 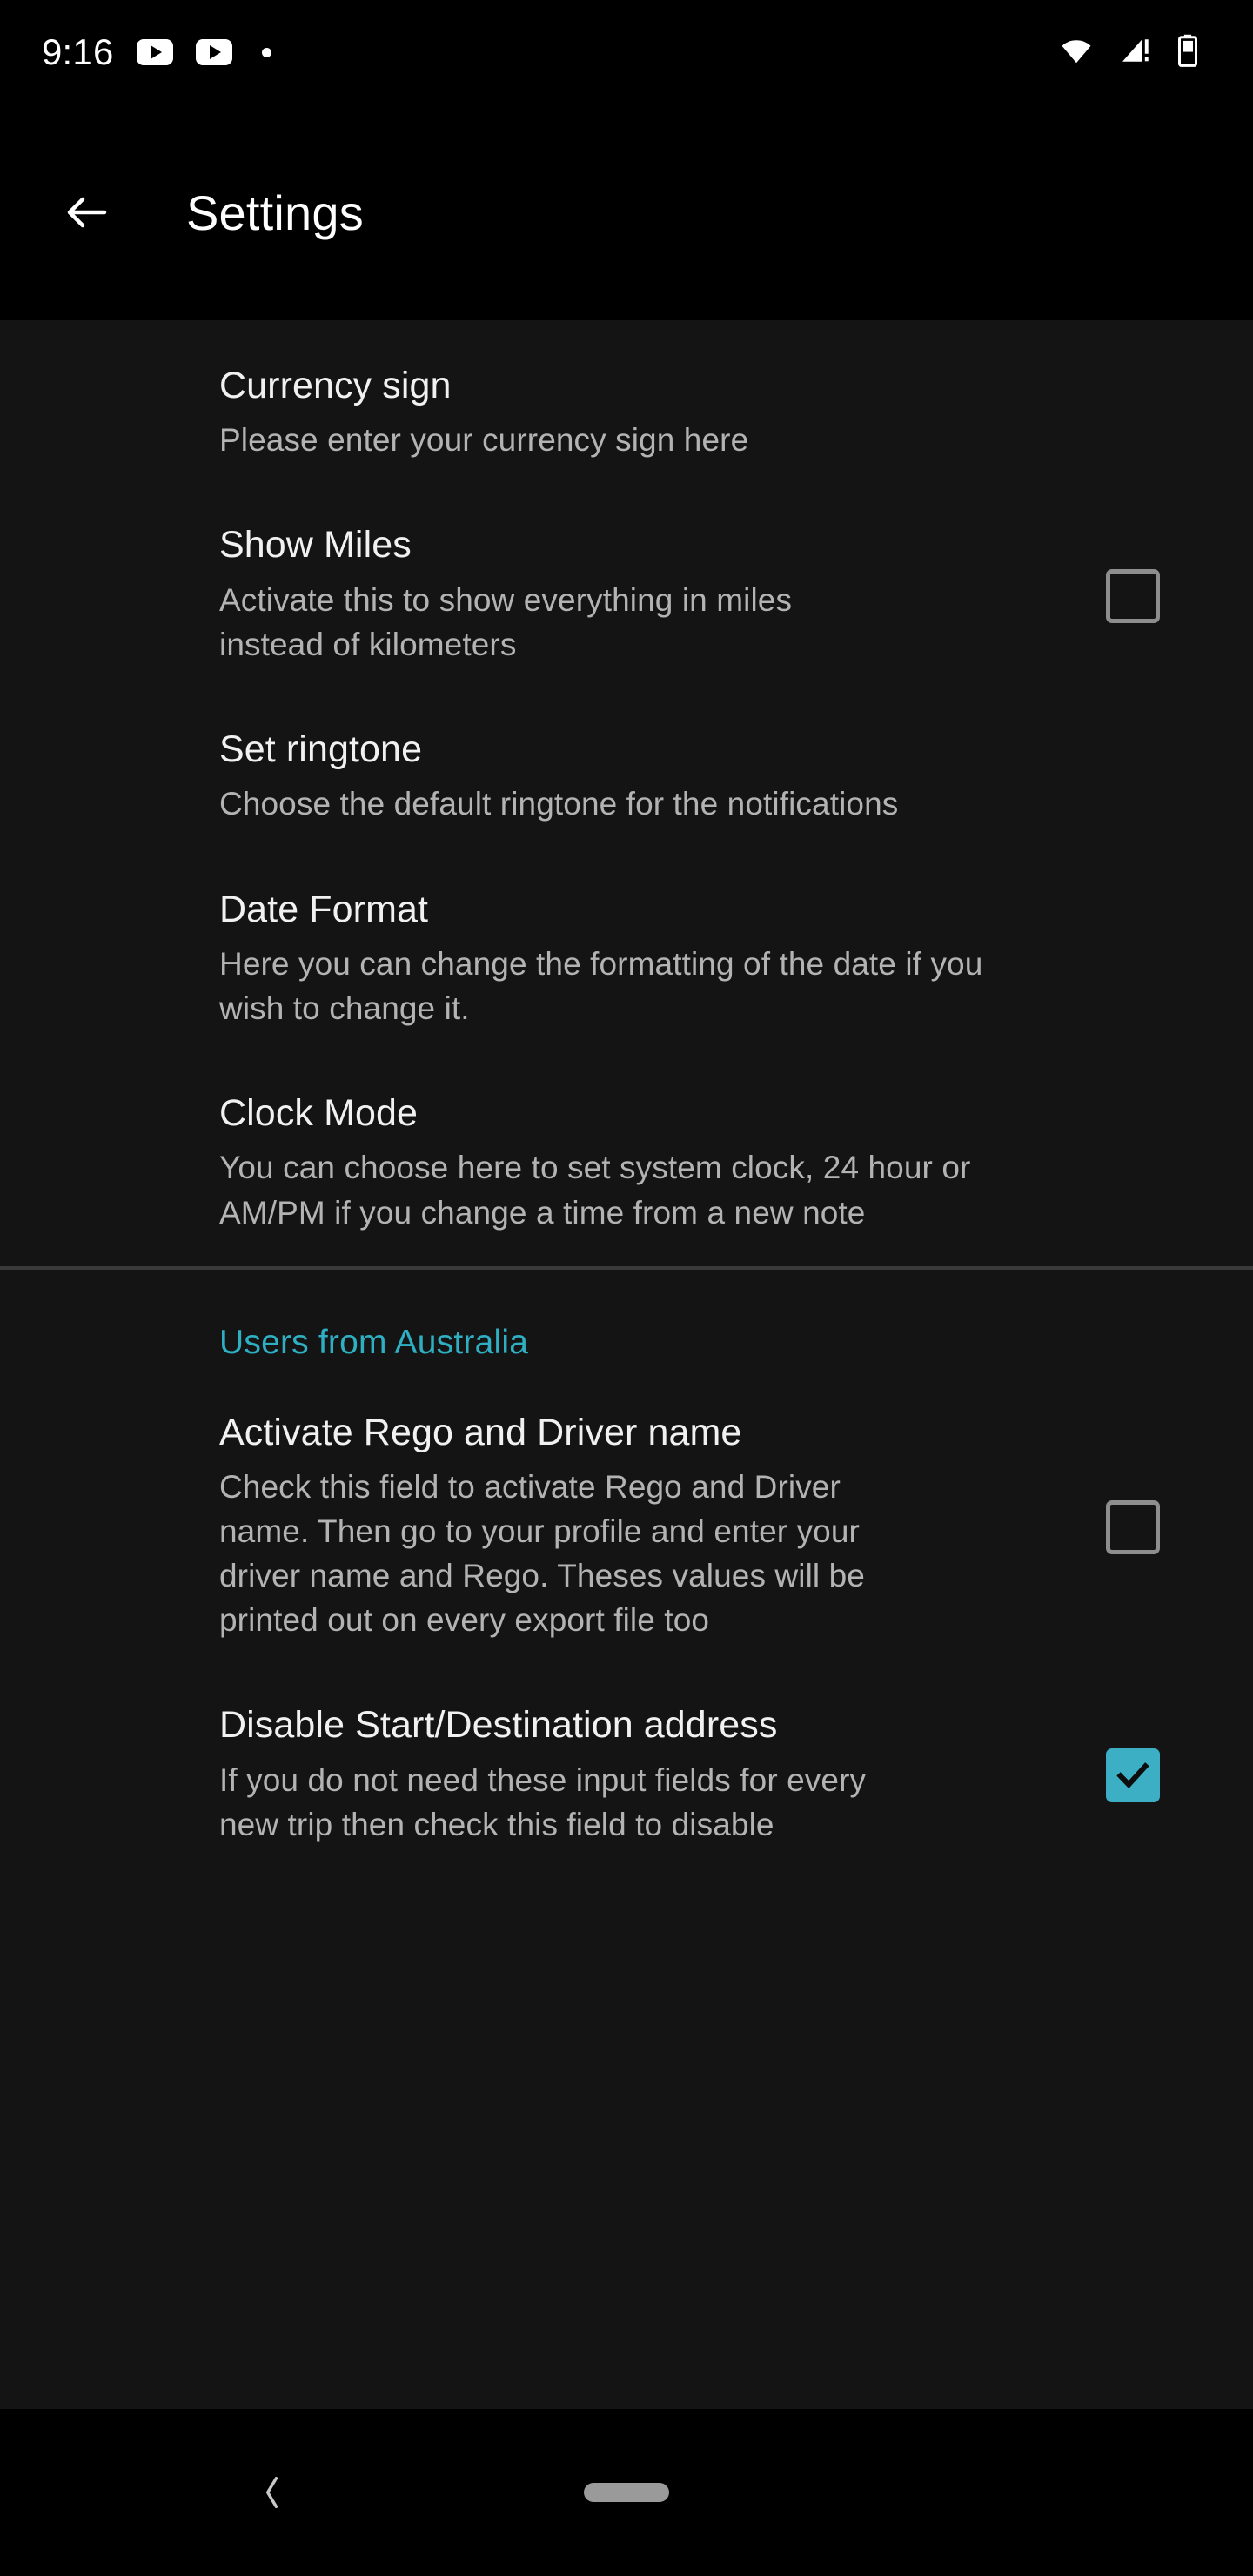 I want to click on cellular-signal-alert-icon, so click(x=1136, y=52).